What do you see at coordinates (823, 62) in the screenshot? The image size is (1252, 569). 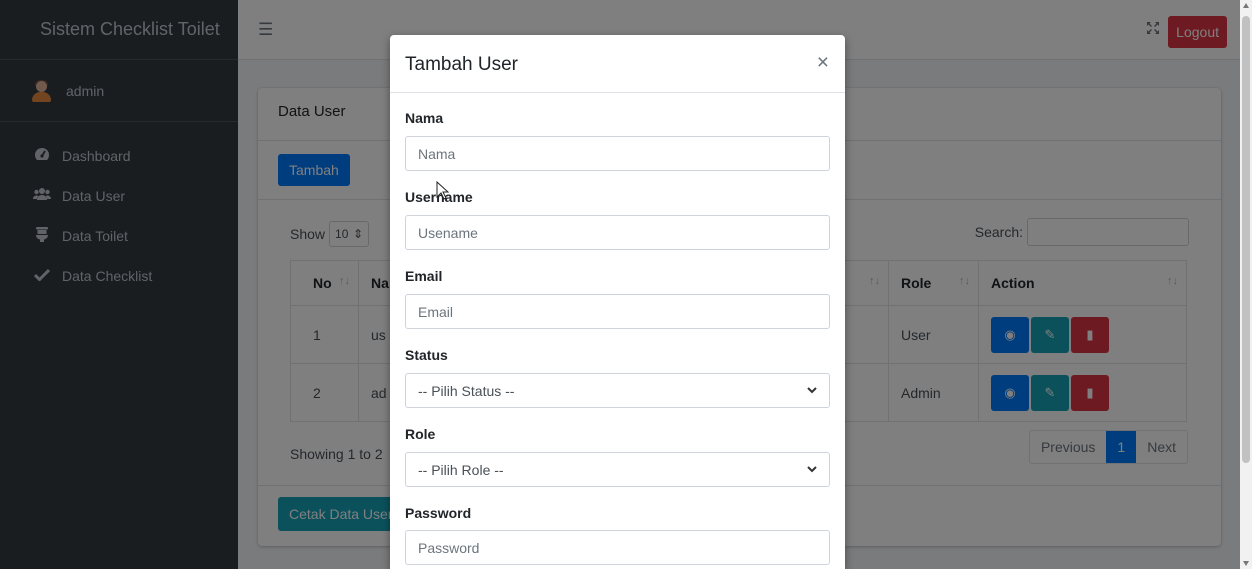 I see `close-icon: ×` at bounding box center [823, 62].